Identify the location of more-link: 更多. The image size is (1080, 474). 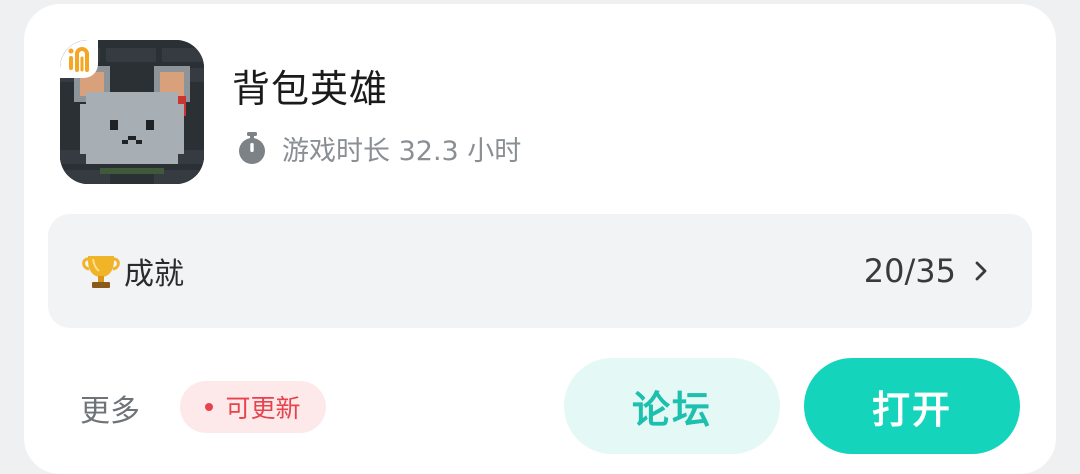
(110, 408).